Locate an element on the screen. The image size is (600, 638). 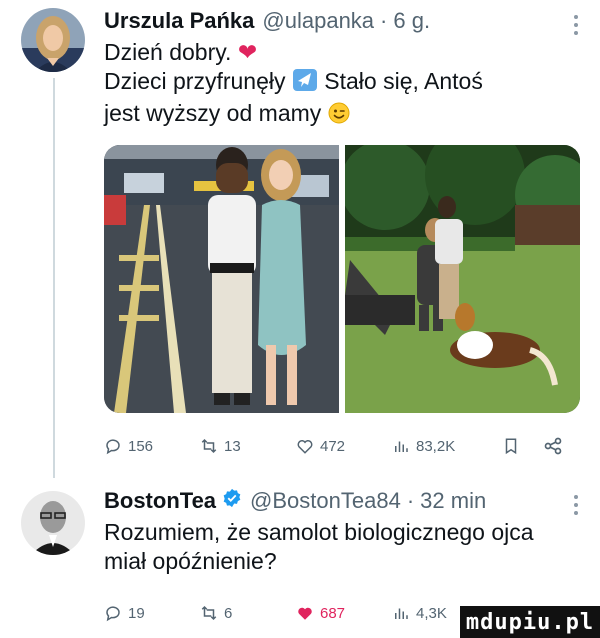
repost-button: 6 is located at coordinates (248, 613).